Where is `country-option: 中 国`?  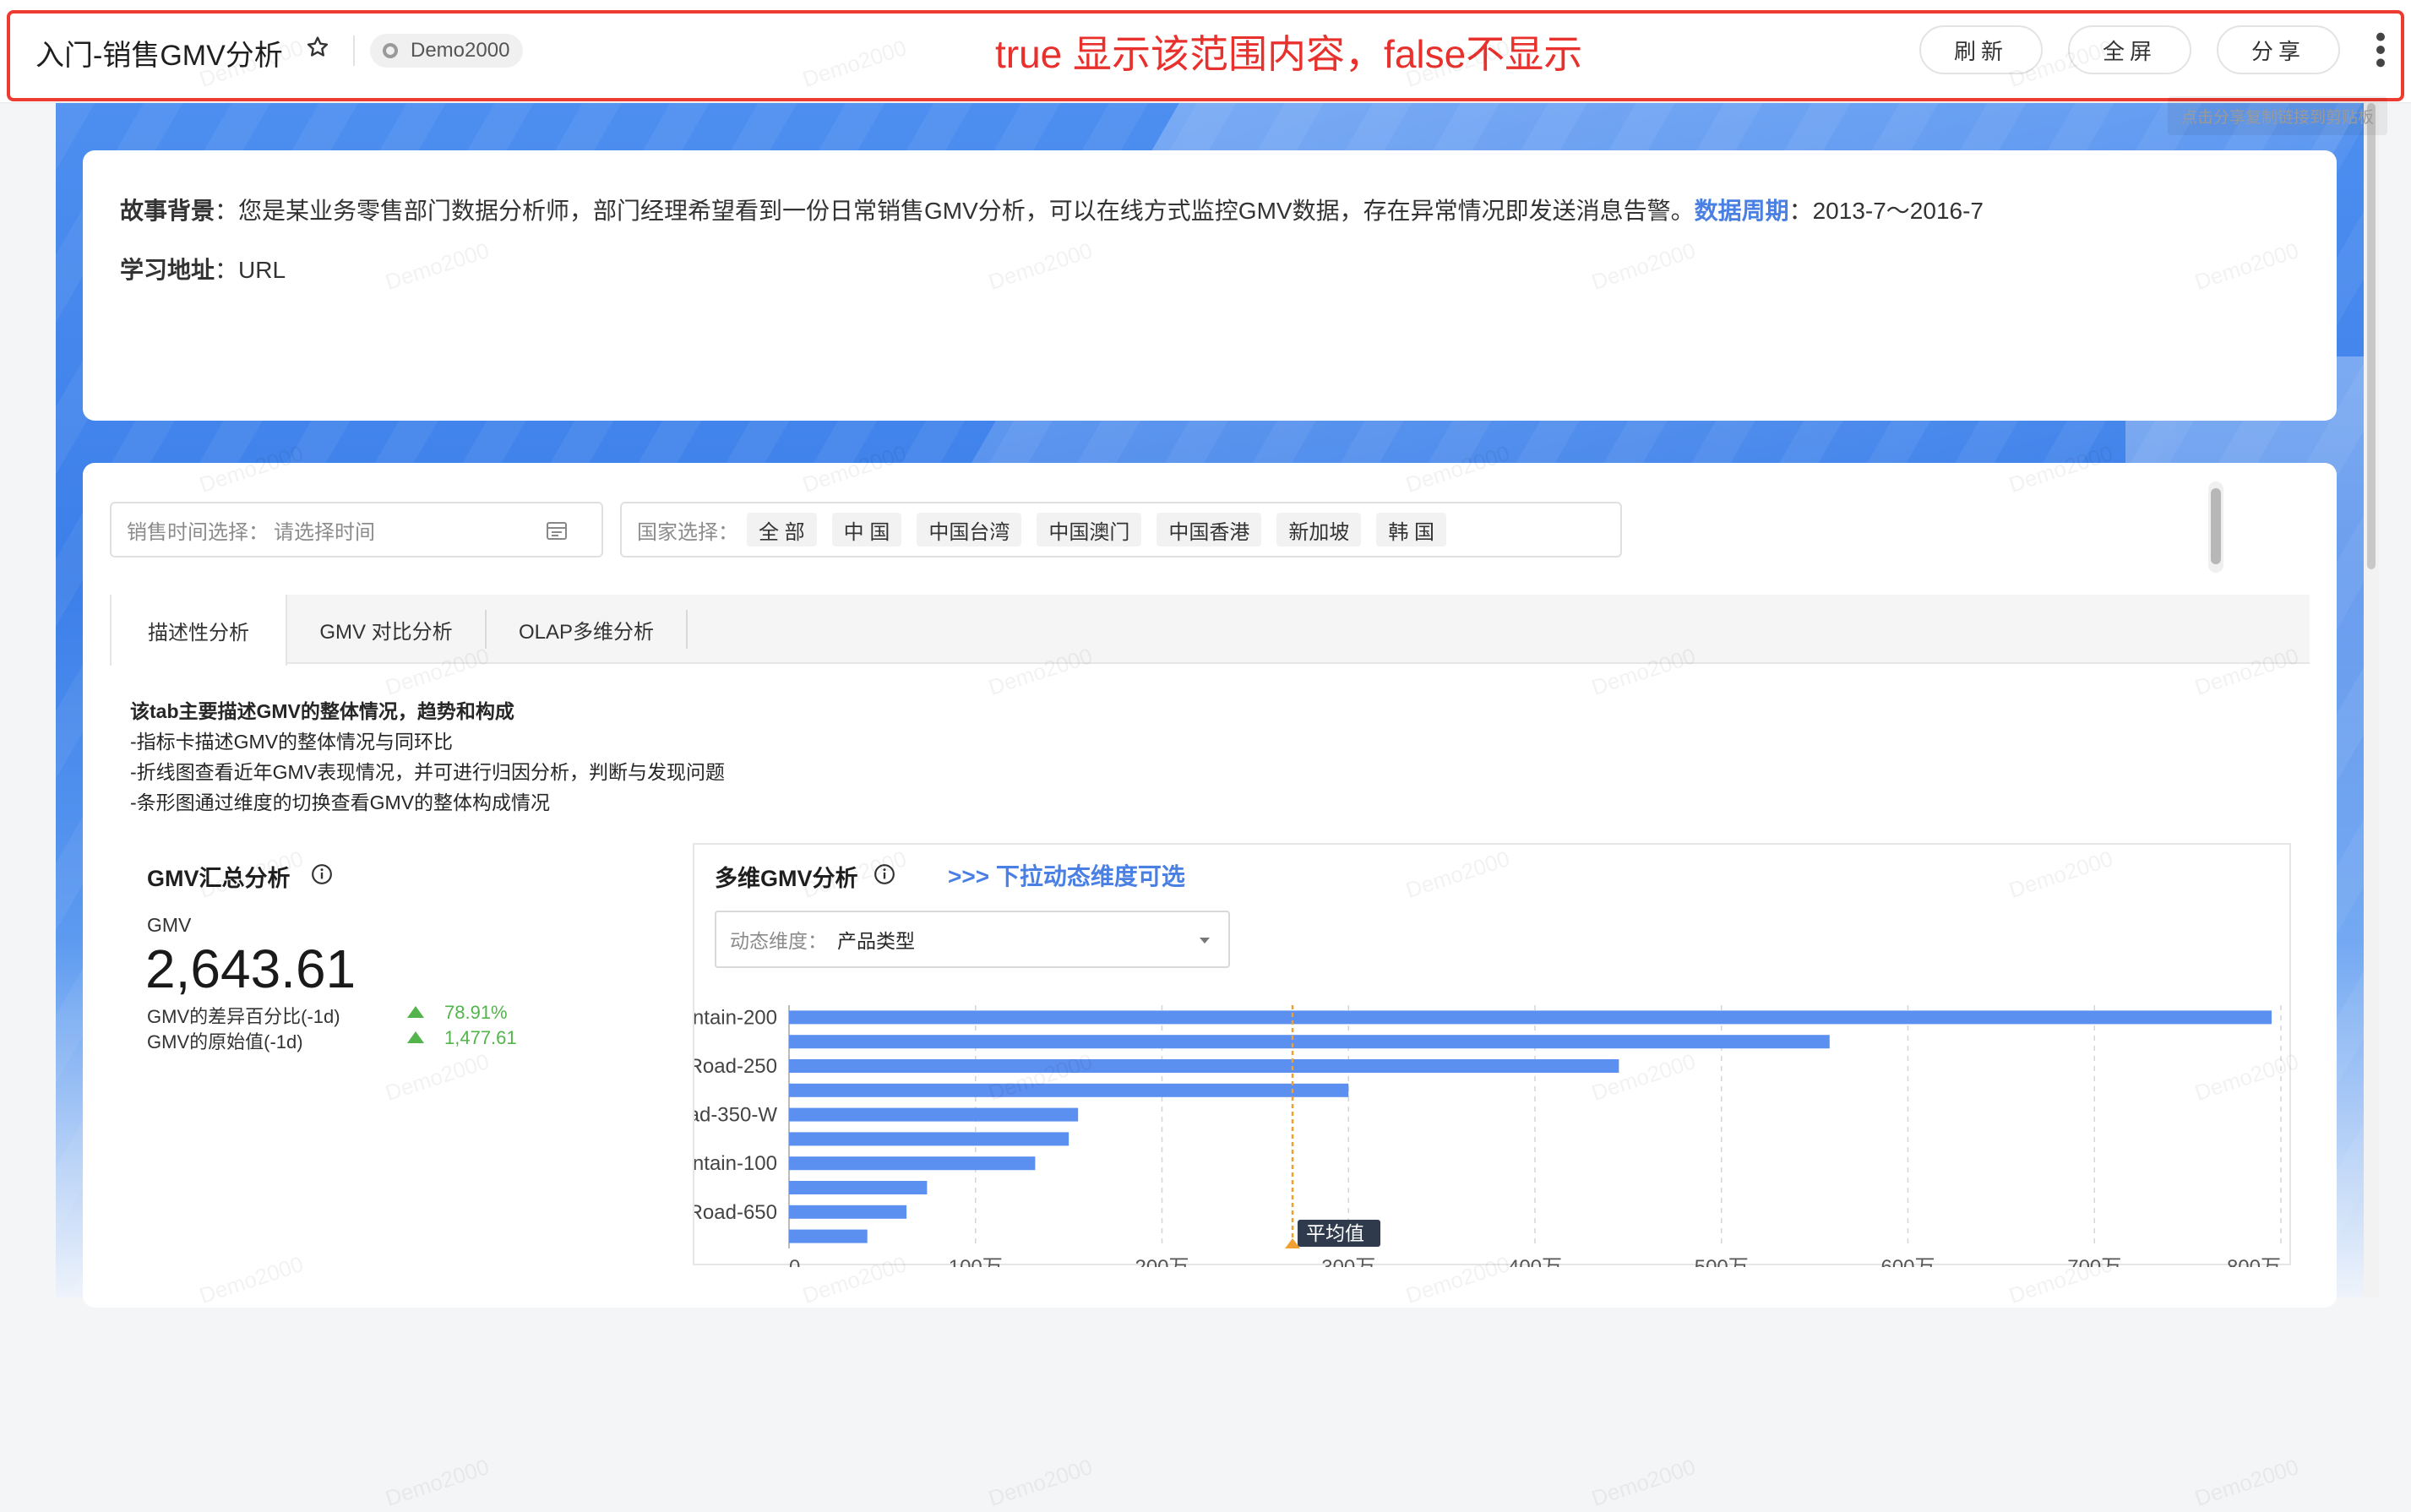
country-option: 中 国 is located at coordinates (866, 530).